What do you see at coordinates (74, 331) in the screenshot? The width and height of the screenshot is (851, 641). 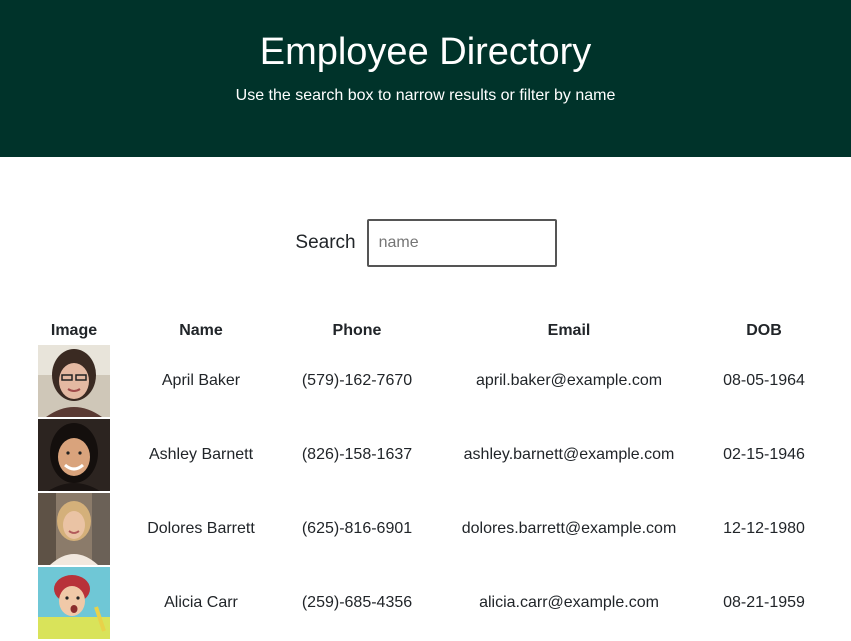 I see `column-header-image: Image` at bounding box center [74, 331].